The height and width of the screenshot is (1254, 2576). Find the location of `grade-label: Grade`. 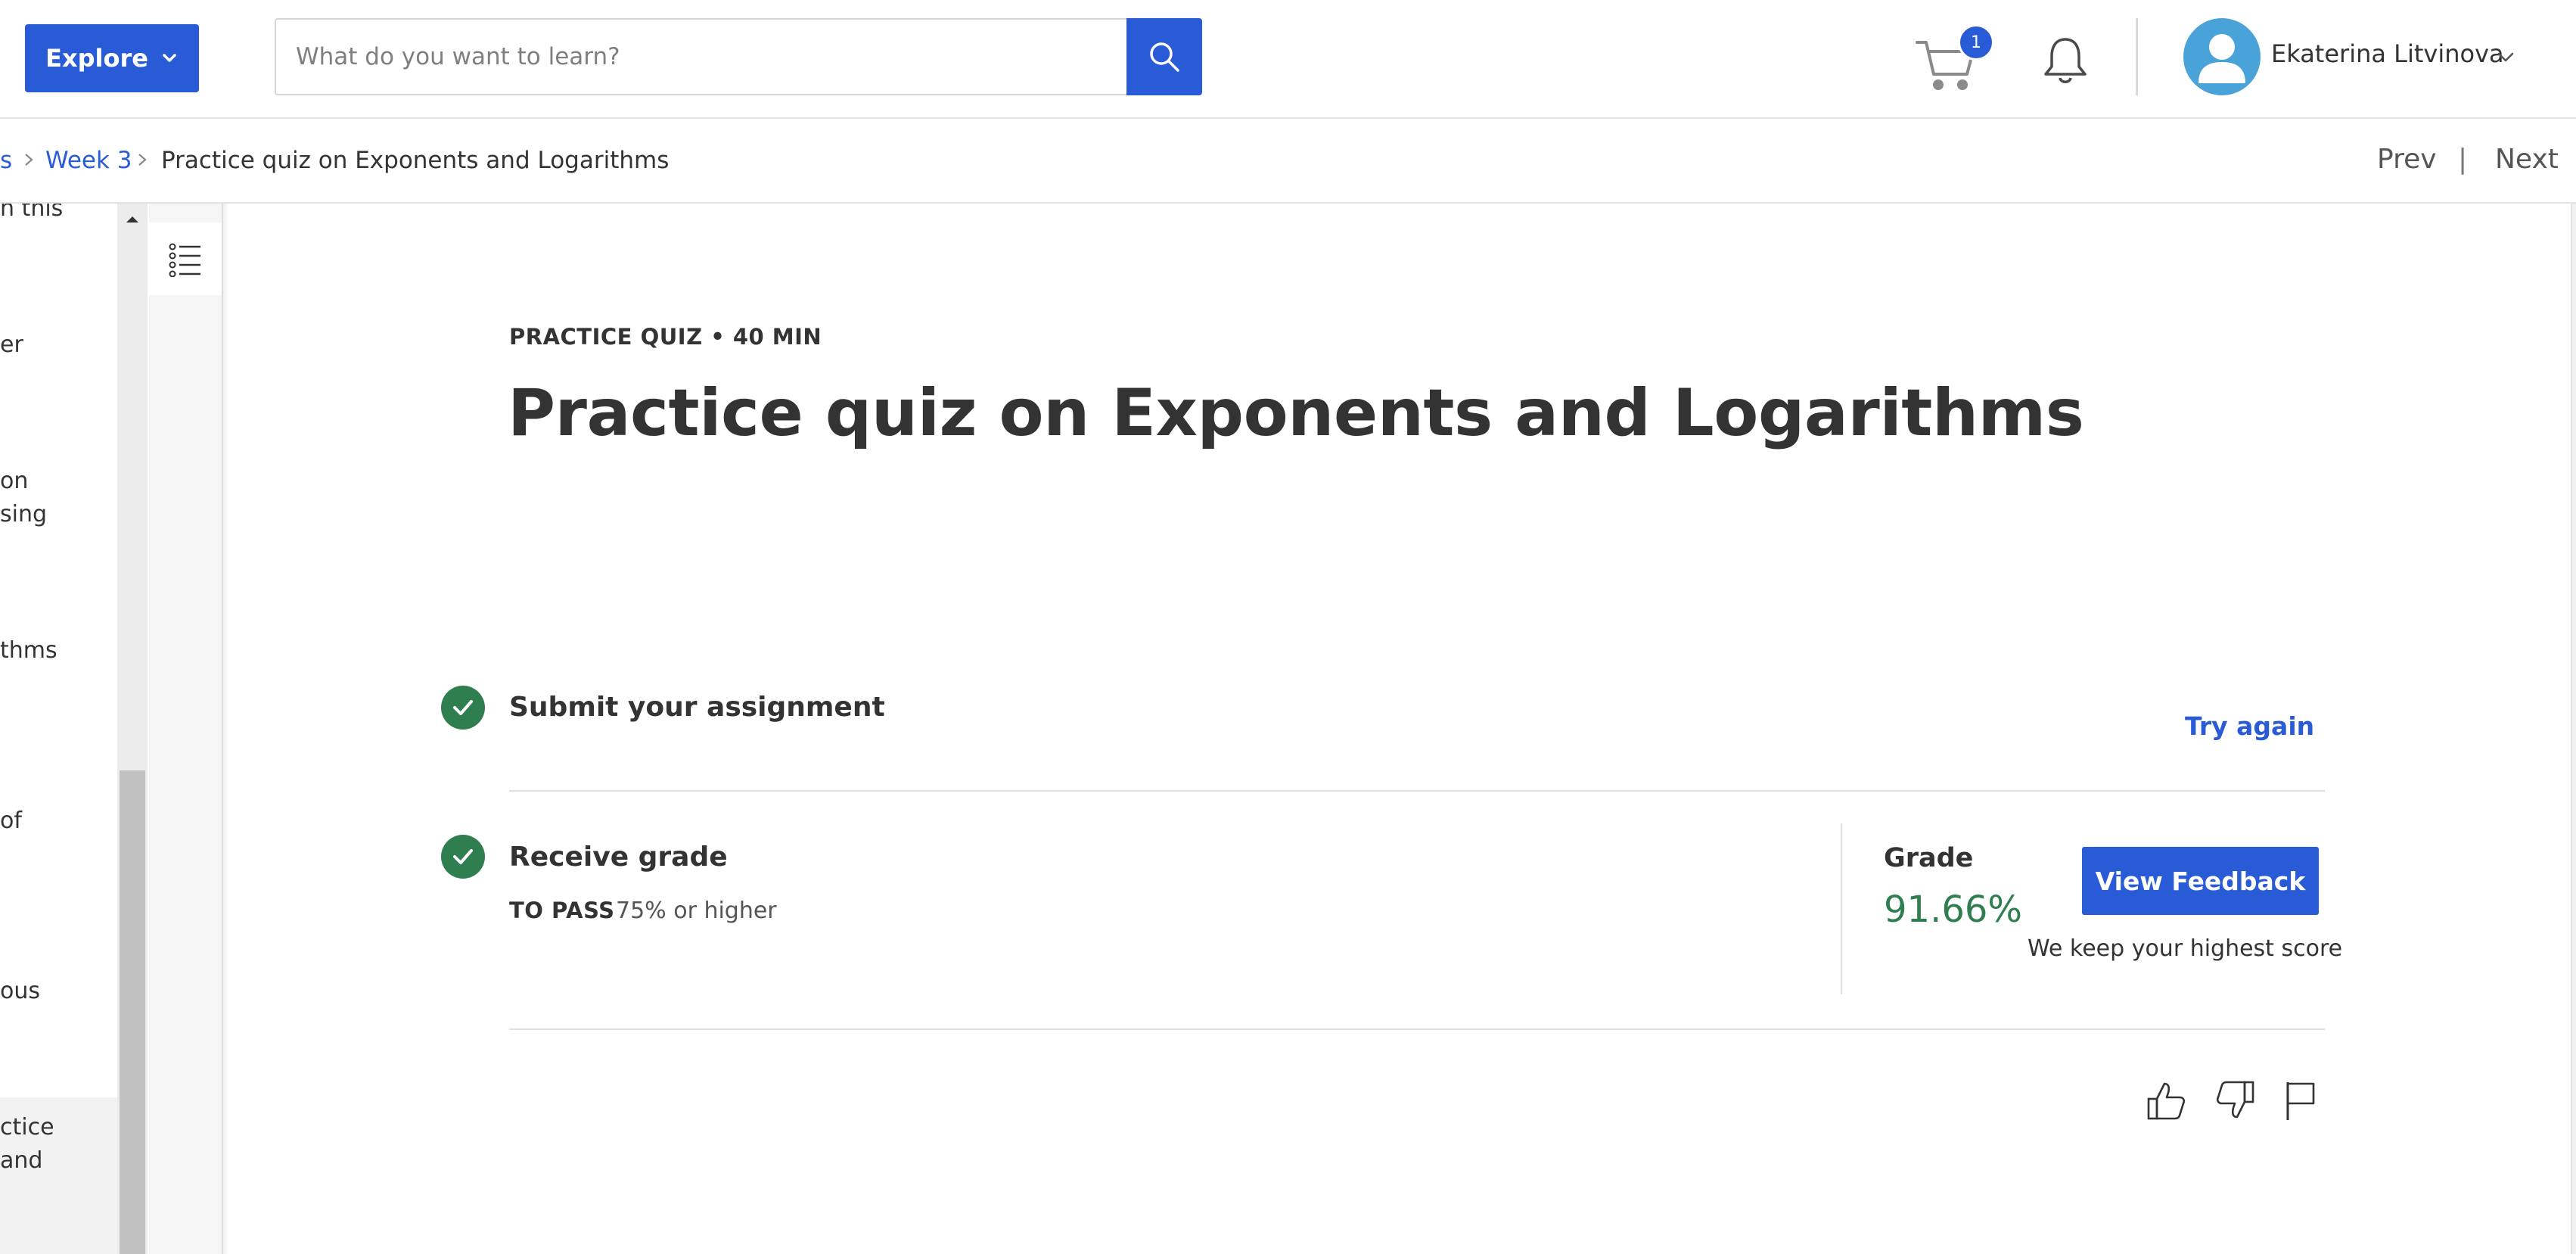

grade-label: Grade is located at coordinates (1929, 858).